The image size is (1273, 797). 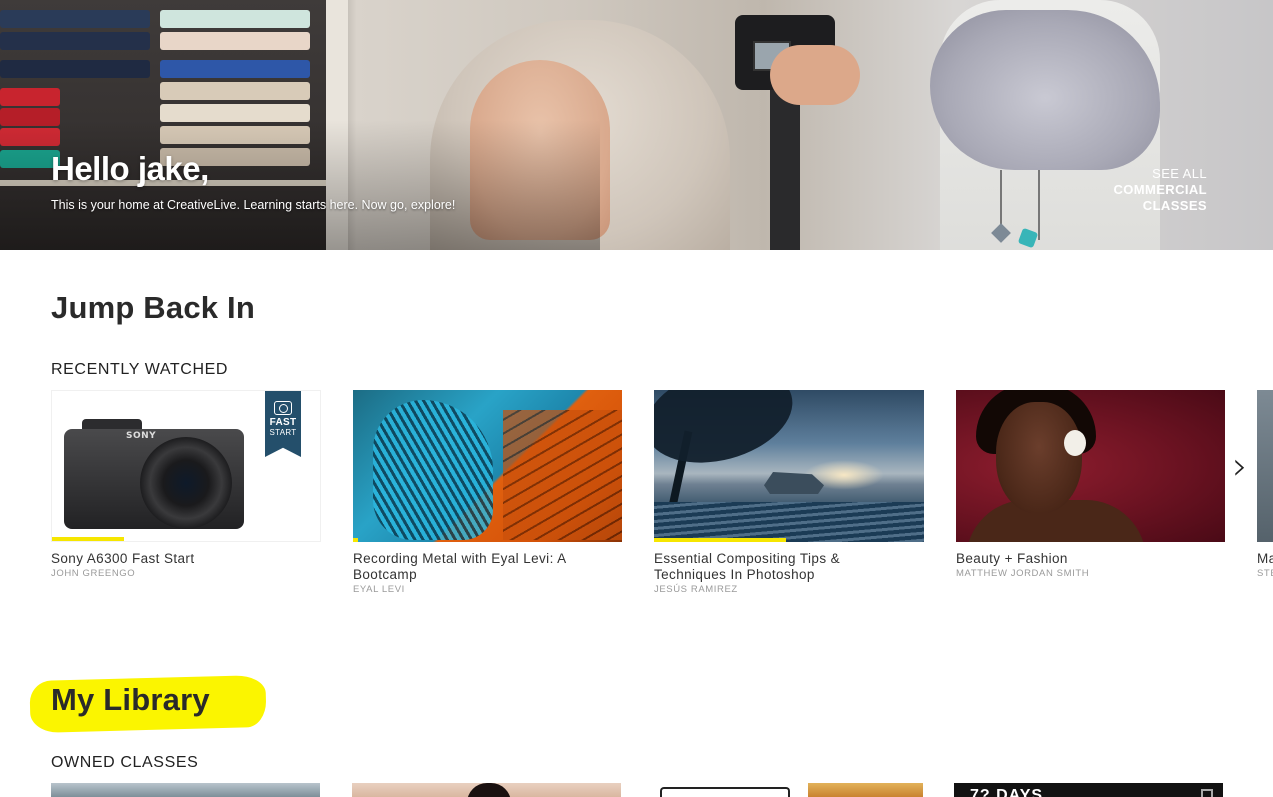 I want to click on jump-back-in-heading: Jump Back In, so click(x=153, y=307).